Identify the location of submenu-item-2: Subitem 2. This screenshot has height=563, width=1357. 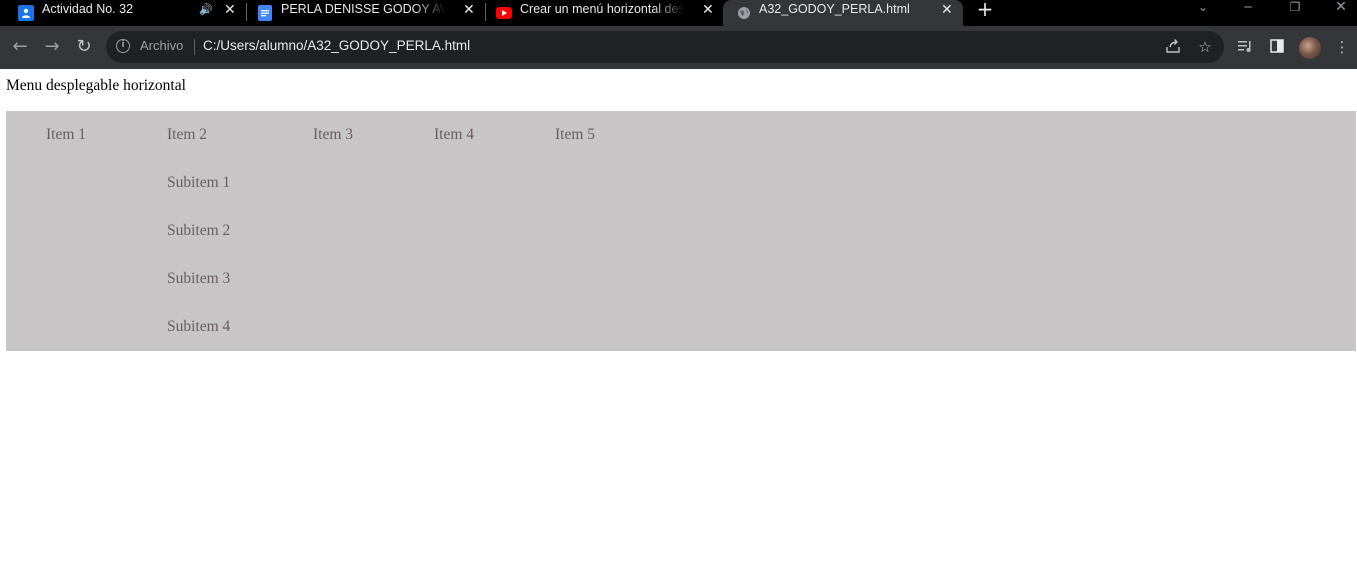
(198, 231).